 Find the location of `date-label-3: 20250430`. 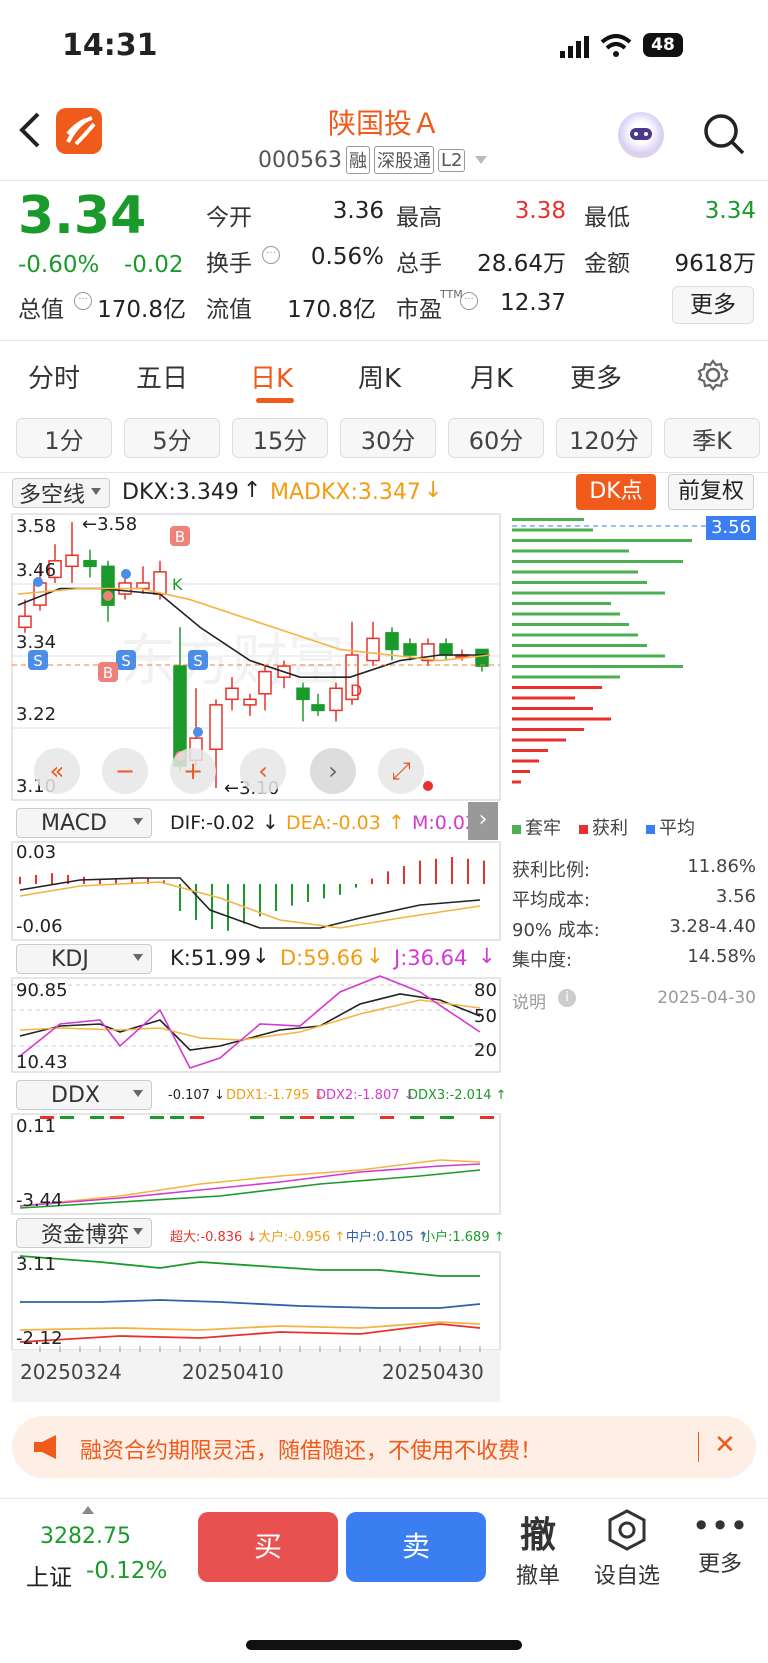

date-label-3: 20250430 is located at coordinates (433, 1372).